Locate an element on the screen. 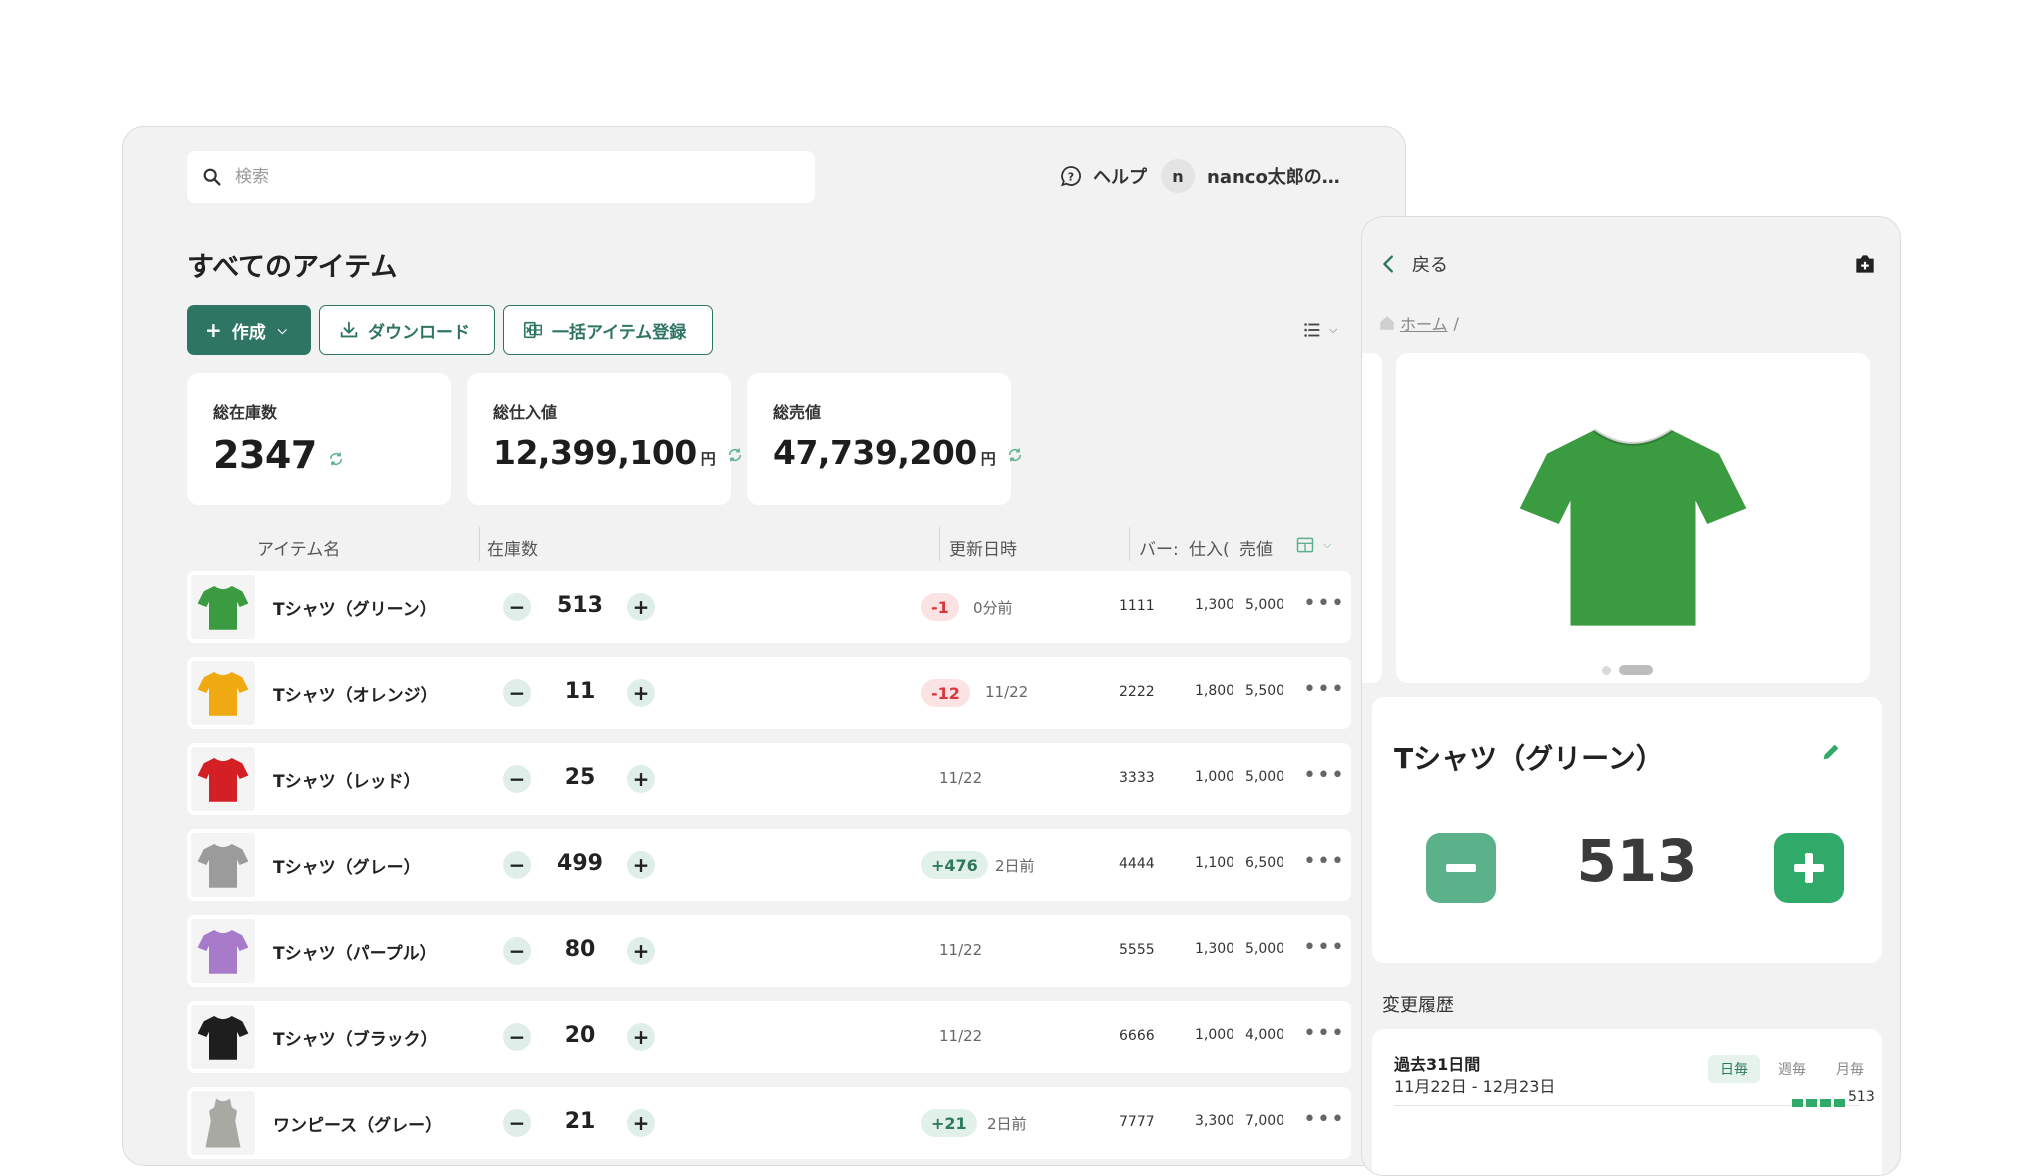  cost-value: 1,300 is located at coordinates (1214, 605).